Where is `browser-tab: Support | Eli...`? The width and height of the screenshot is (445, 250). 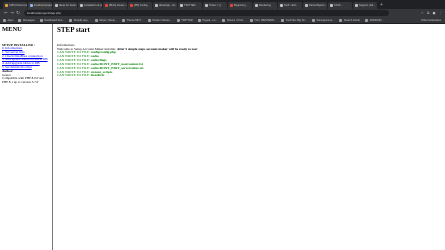 browser-tab: Support | Eli... is located at coordinates (365, 5).